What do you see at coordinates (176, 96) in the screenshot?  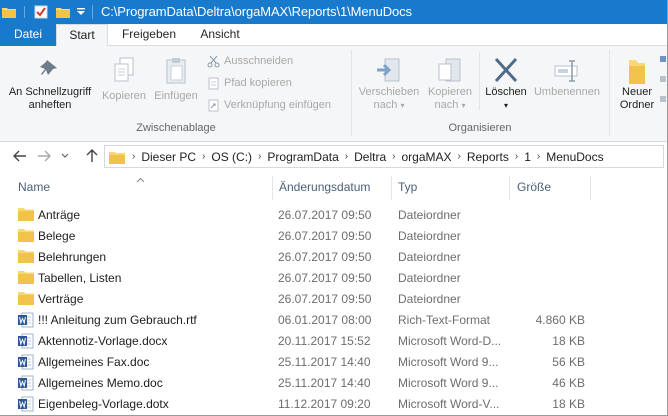 I see `paste-label: Einfügen` at bounding box center [176, 96].